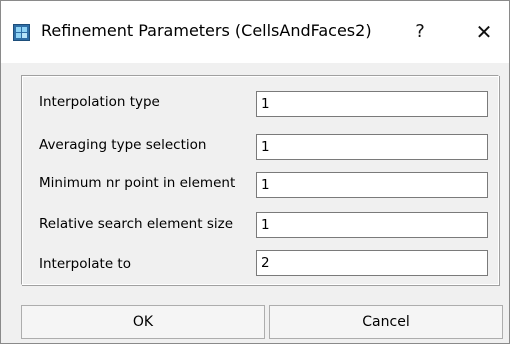 The height and width of the screenshot is (344, 510). I want to click on interpolation-type-field, so click(372, 104).